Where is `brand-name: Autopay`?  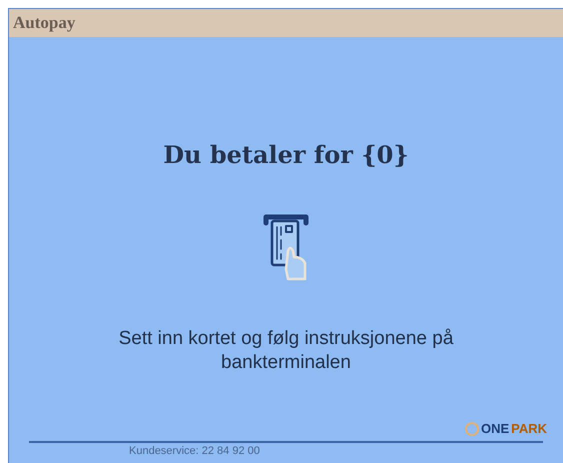
brand-name: Autopay is located at coordinates (44, 23).